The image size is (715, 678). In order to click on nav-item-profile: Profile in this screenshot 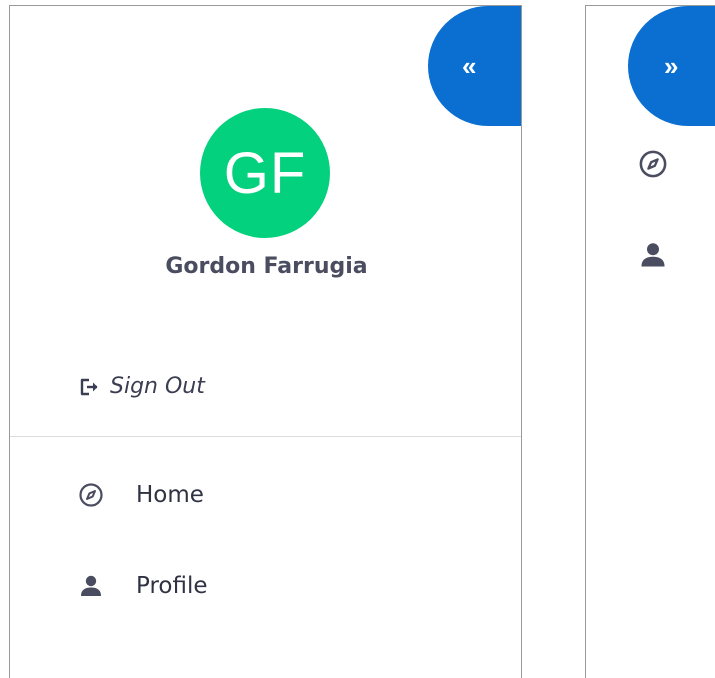, I will do `click(143, 586)`.